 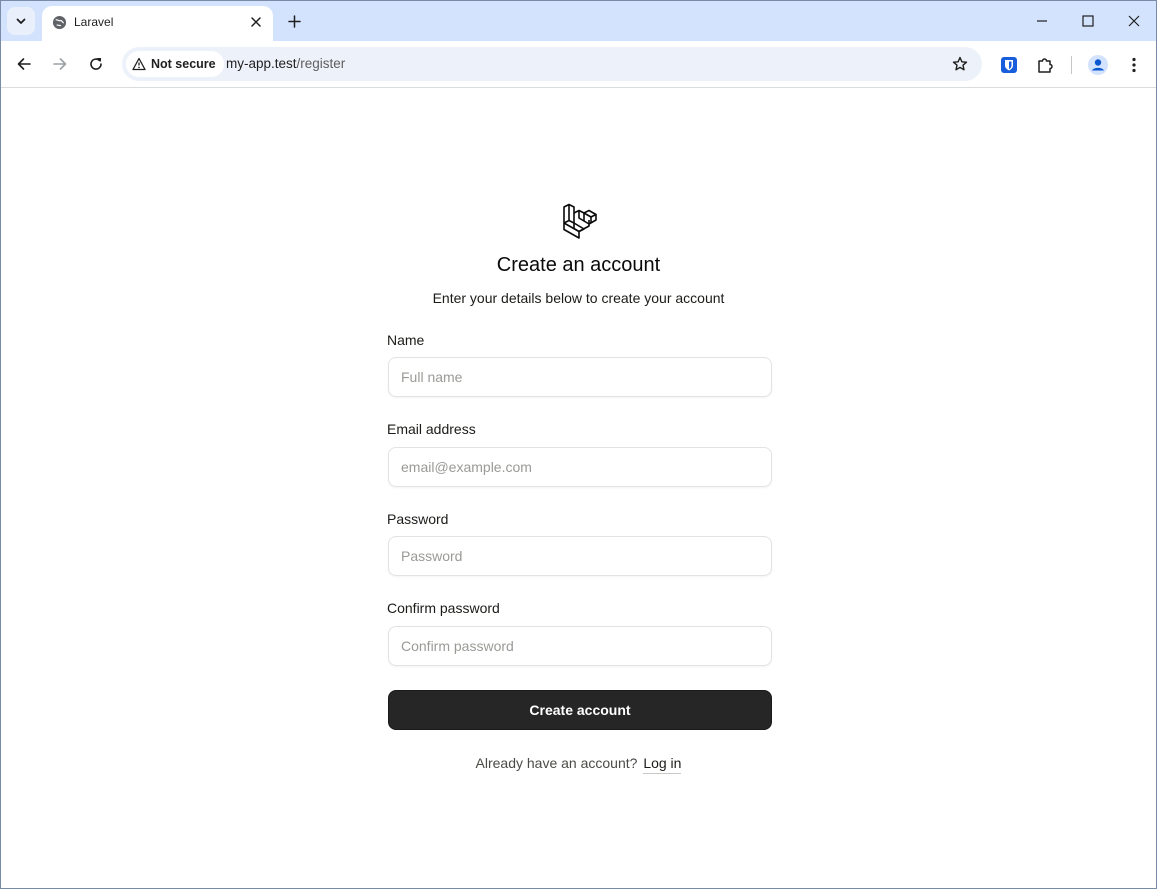 What do you see at coordinates (578, 265) in the screenshot?
I see `page-title: Create an account` at bounding box center [578, 265].